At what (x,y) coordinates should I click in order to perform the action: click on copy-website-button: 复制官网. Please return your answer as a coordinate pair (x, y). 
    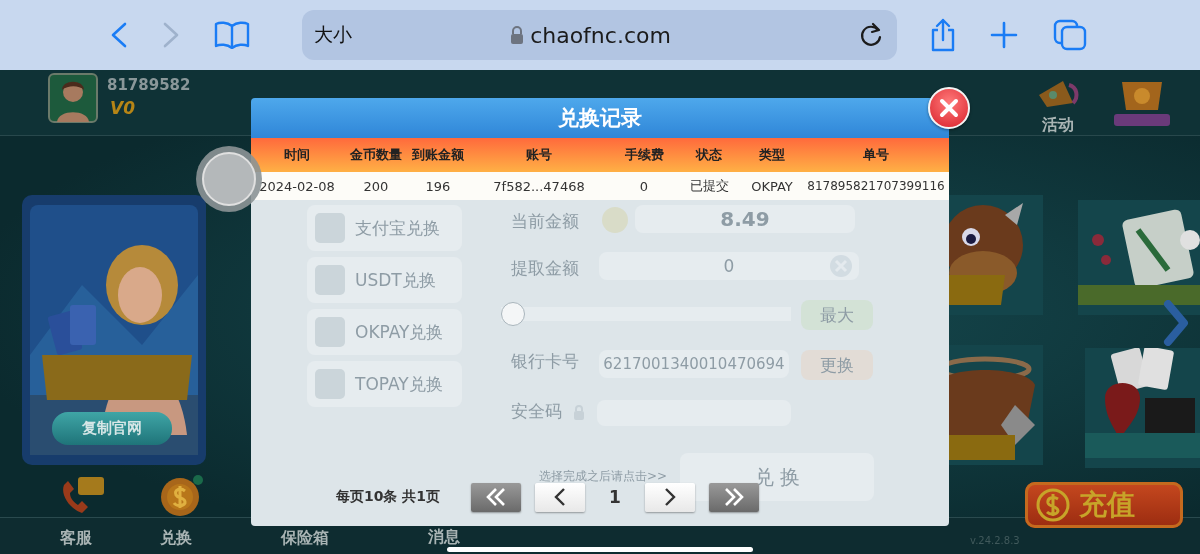
    Looking at the image, I should click on (112, 428).